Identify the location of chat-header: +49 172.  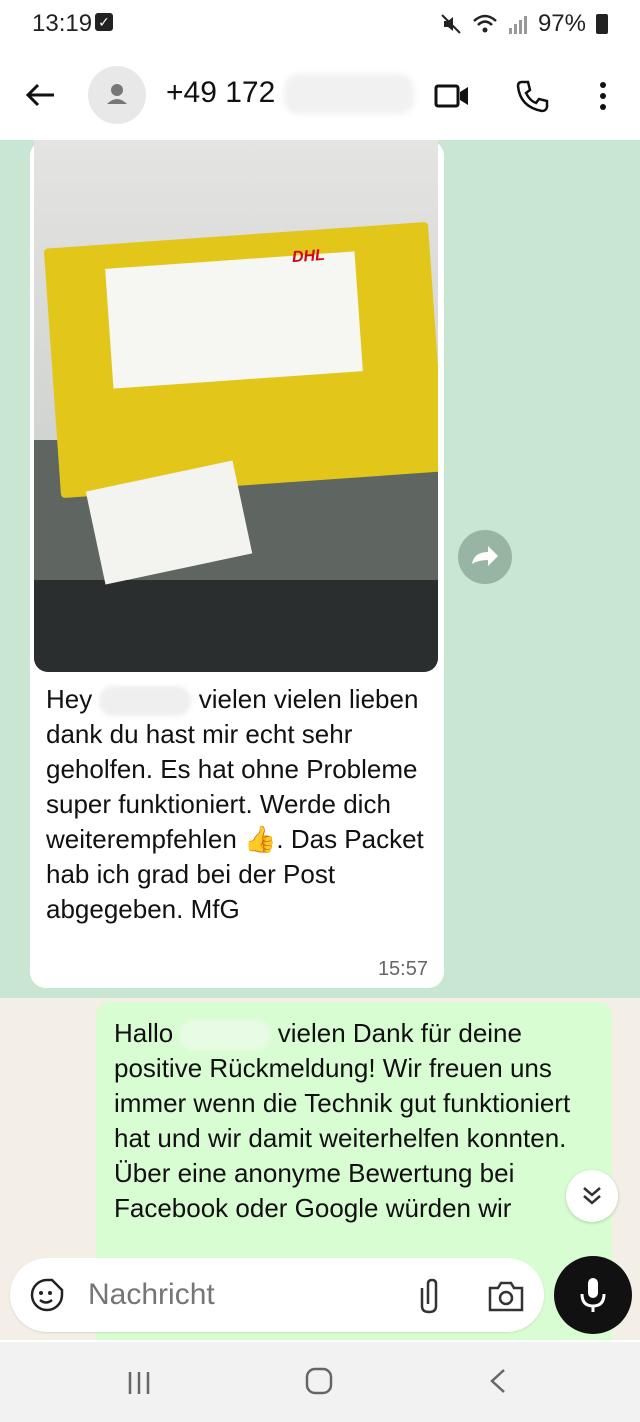
(320, 95).